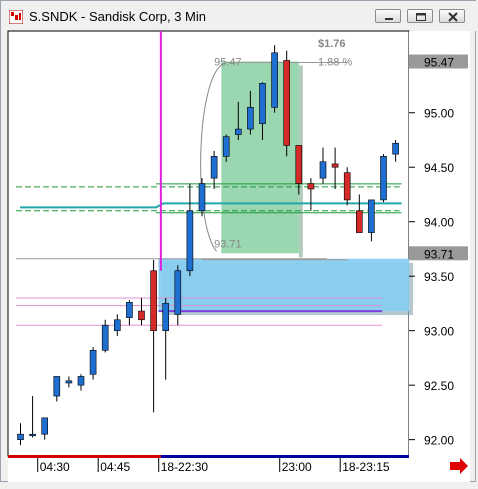  Describe the element at coordinates (239, 469) in the screenshot. I see `time-axis-background` at that location.